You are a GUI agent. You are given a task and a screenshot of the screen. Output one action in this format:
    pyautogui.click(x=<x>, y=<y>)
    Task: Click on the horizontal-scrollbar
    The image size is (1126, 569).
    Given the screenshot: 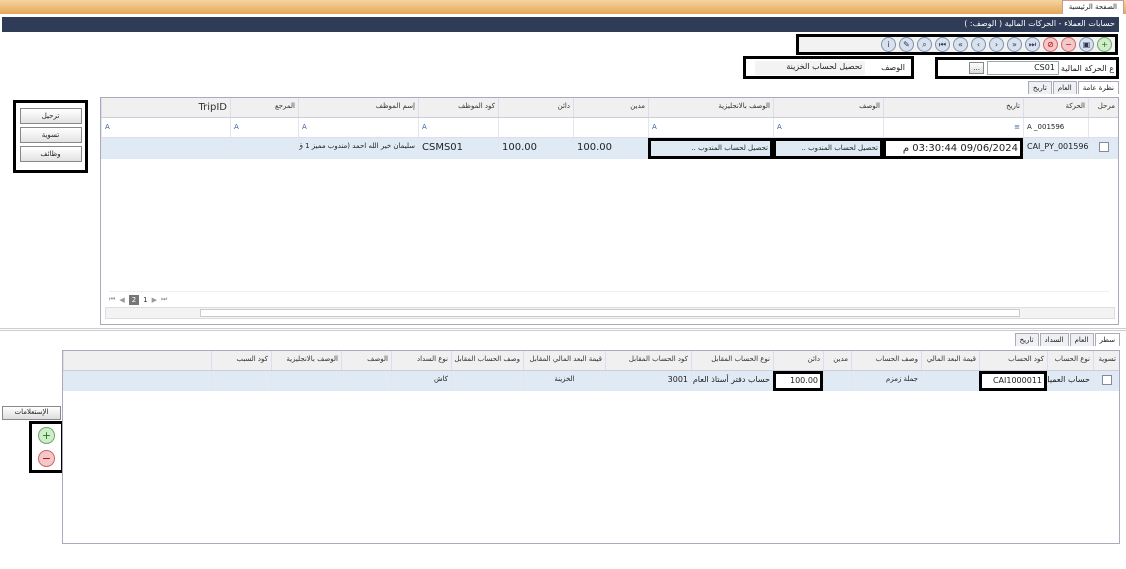 What is the action you would take?
    pyautogui.click(x=610, y=313)
    